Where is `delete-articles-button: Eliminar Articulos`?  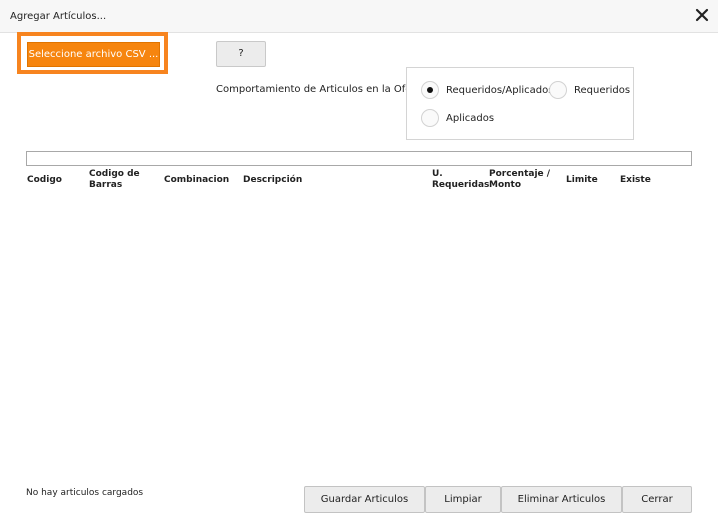 delete-articles-button: Eliminar Articulos is located at coordinates (561, 499).